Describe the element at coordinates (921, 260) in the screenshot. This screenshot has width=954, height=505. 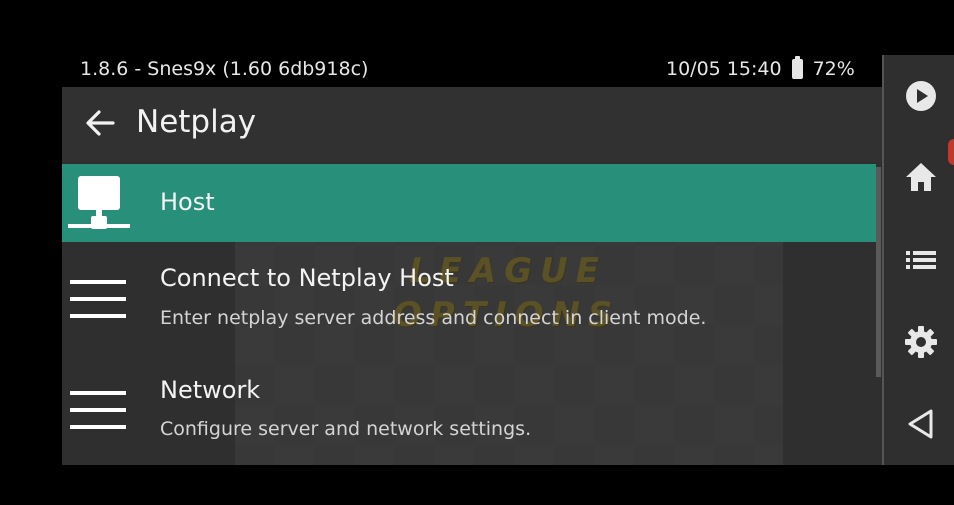
I see `list-icon` at that location.